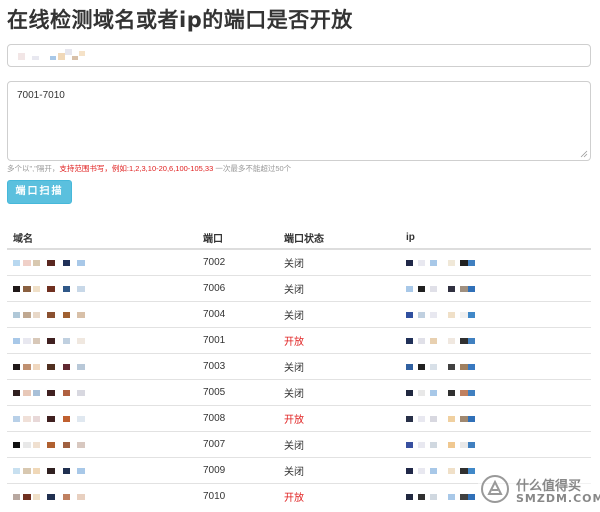 This screenshot has height=512, width=600. I want to click on table-row: 7003 关闭, so click(299, 366).